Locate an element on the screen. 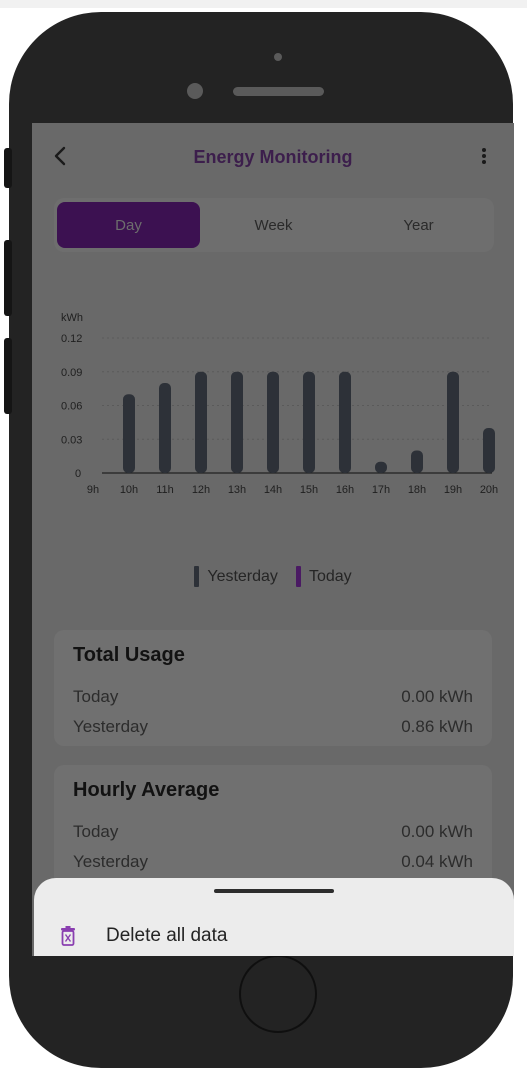  hourly-average-title: Hourly Average is located at coordinates (146, 790).